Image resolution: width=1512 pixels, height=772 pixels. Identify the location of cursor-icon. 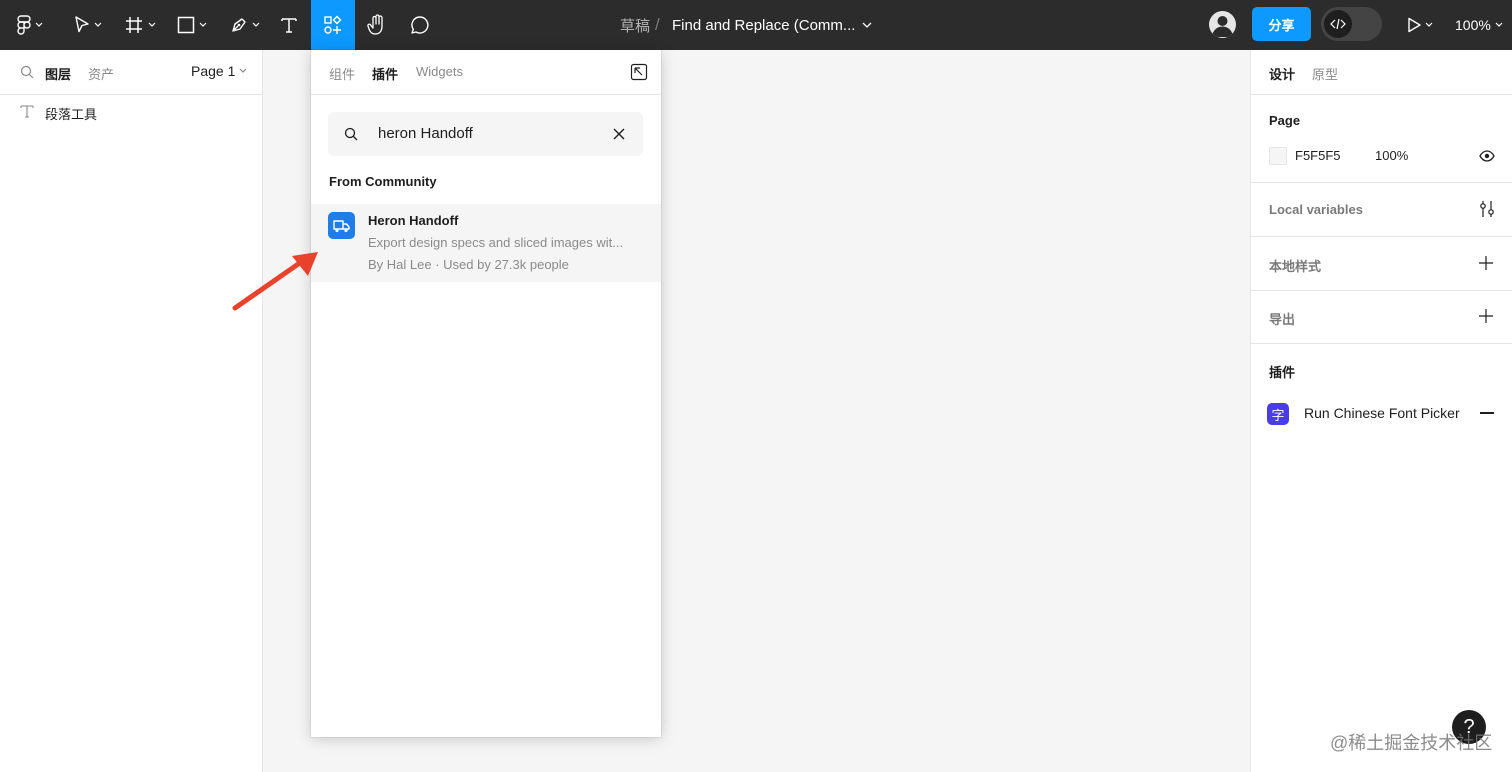
(82, 24).